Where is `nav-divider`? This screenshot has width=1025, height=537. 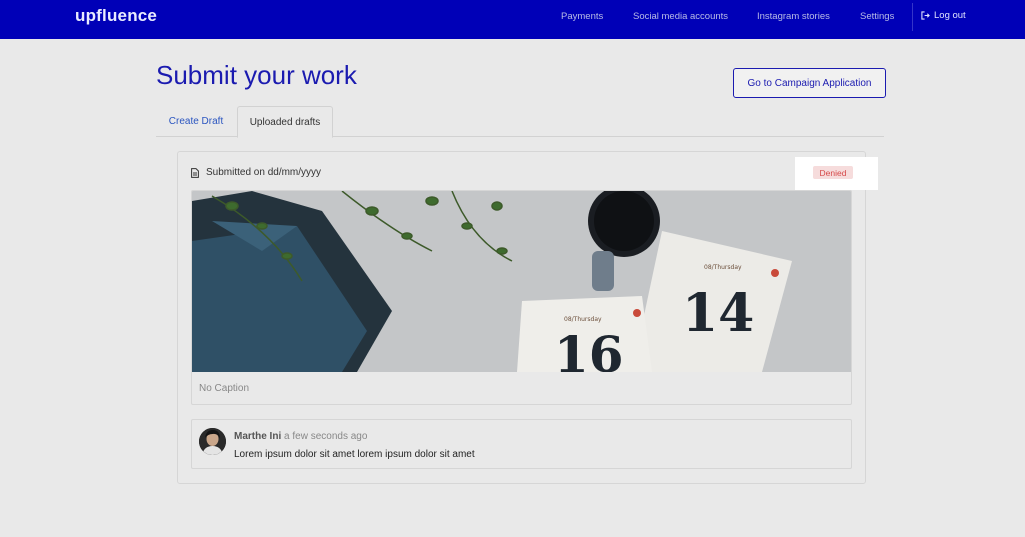
nav-divider is located at coordinates (912, 17).